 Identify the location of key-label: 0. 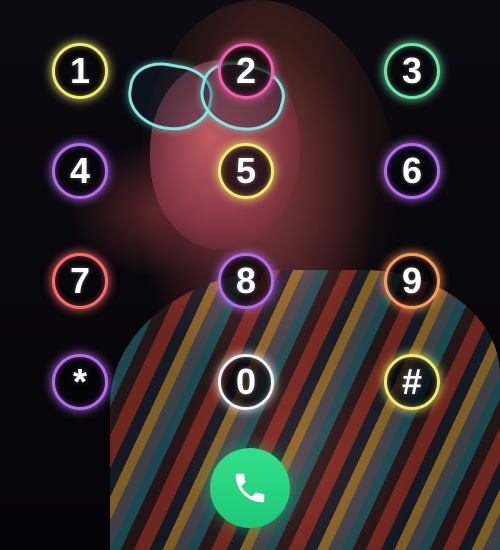
(246, 381).